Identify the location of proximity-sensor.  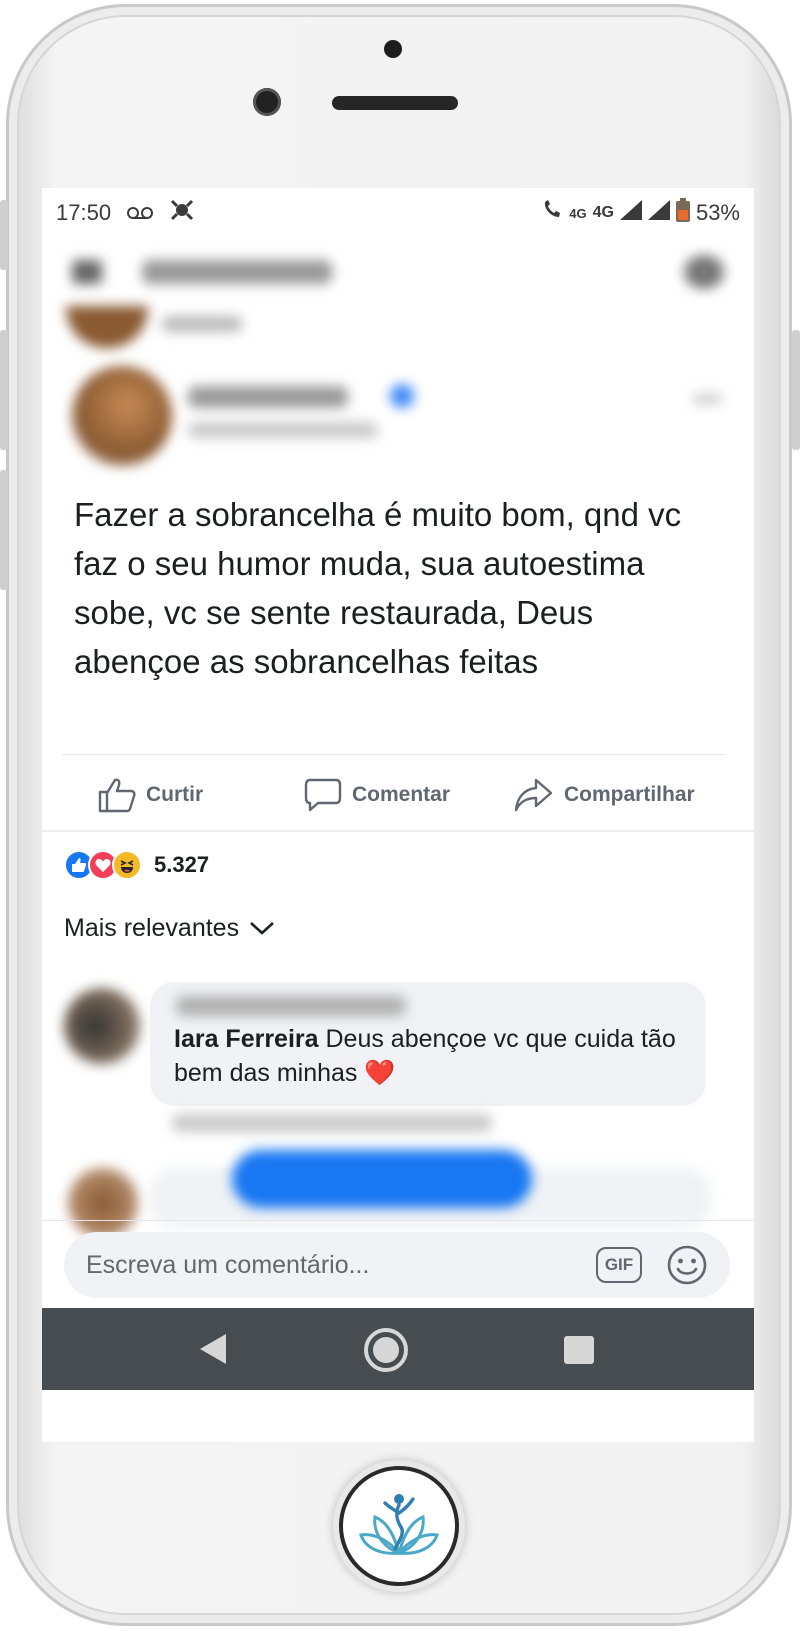
(393, 49).